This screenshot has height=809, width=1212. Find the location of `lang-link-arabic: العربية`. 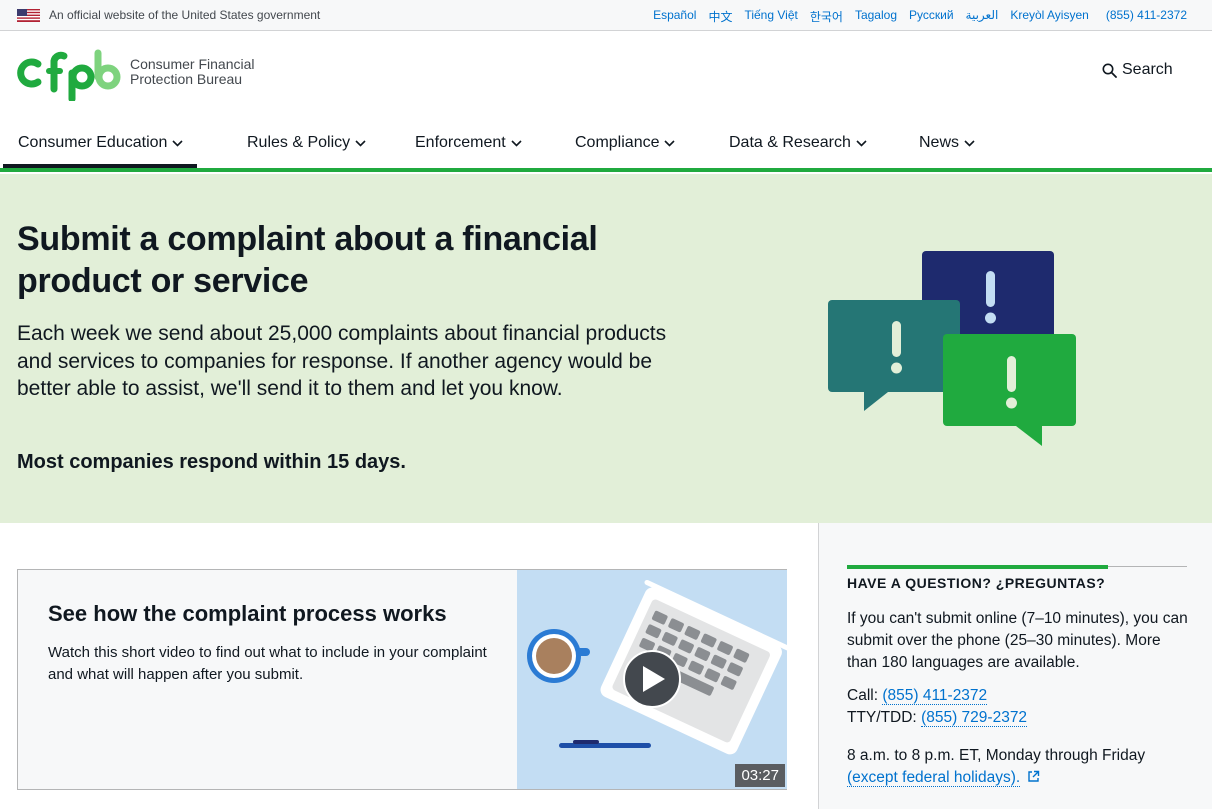

lang-link-arabic: العربية is located at coordinates (982, 16).